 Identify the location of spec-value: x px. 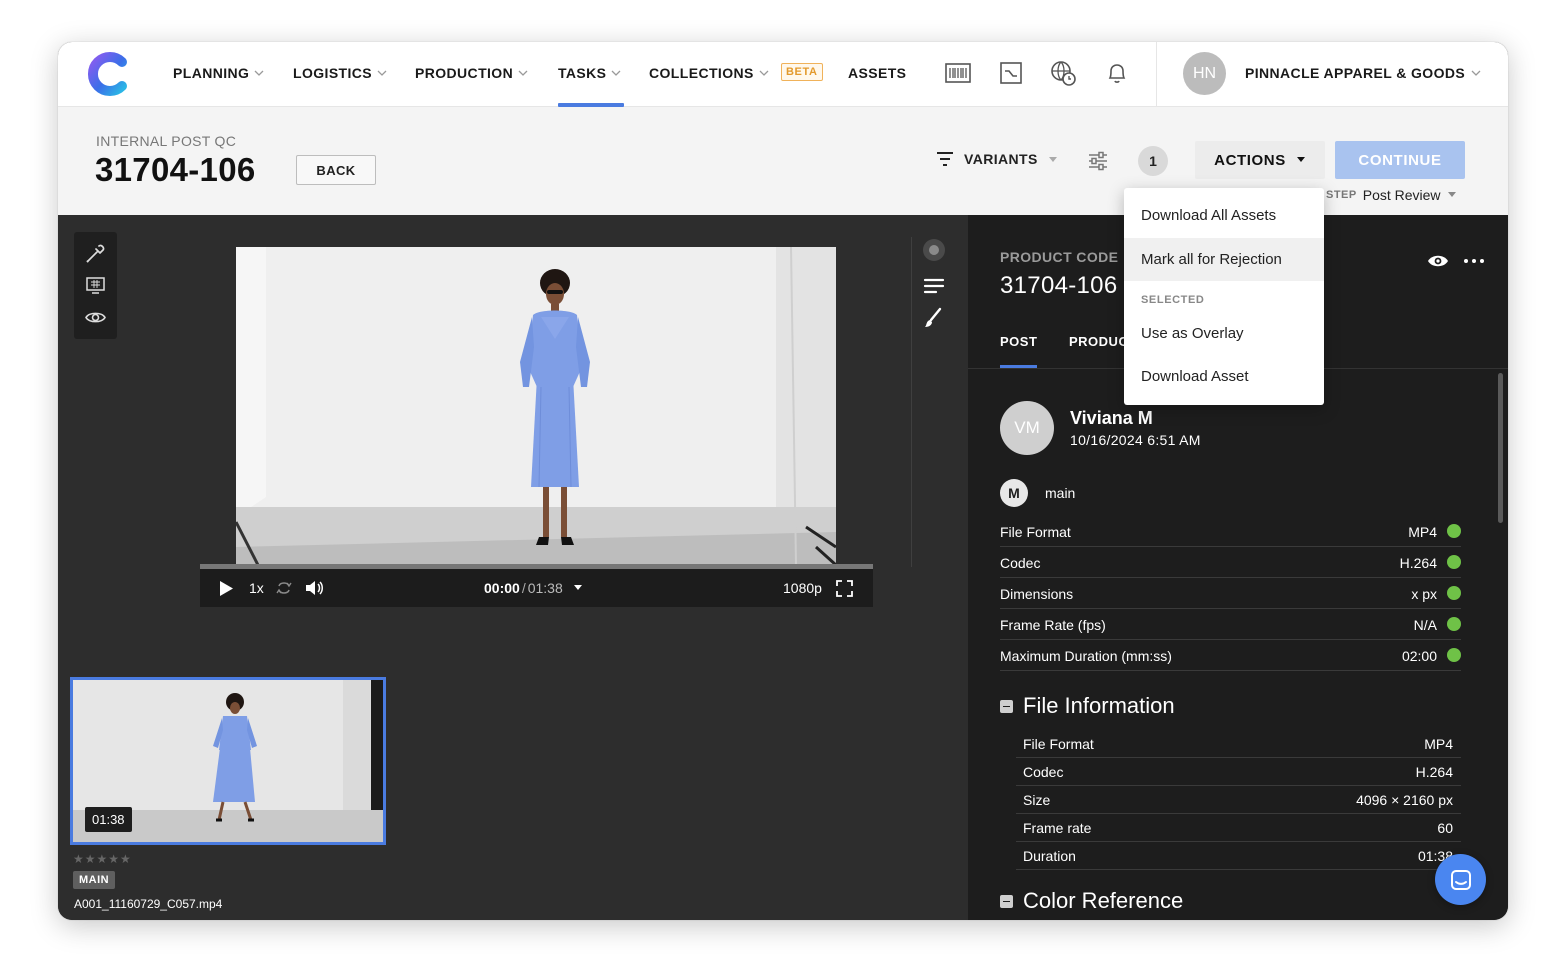
(1424, 594).